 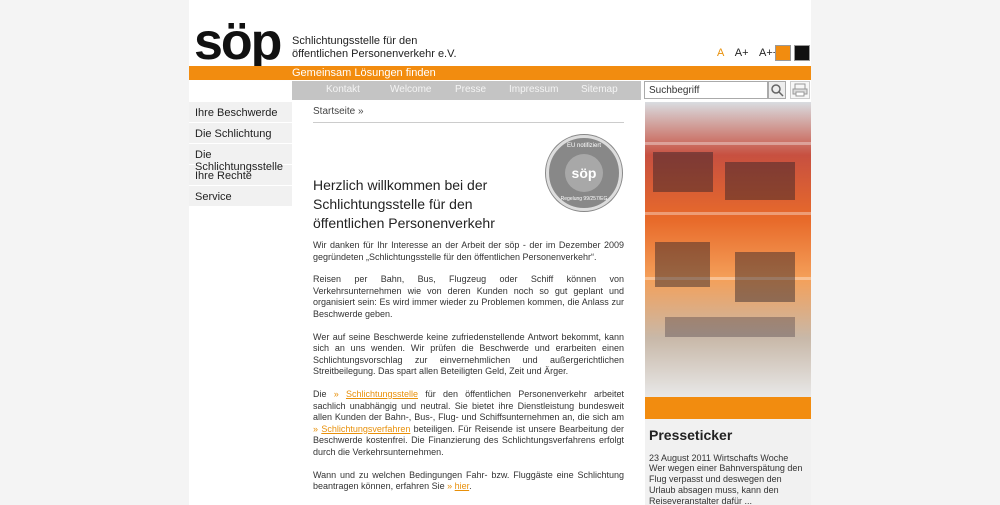 What do you see at coordinates (343, 89) in the screenshot?
I see `nav-kontakt: Kontakt` at bounding box center [343, 89].